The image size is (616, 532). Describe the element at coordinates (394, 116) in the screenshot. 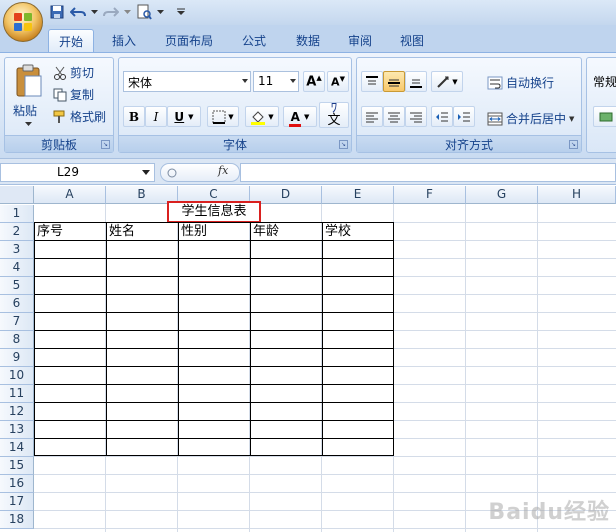

I see `align-center-button` at that location.